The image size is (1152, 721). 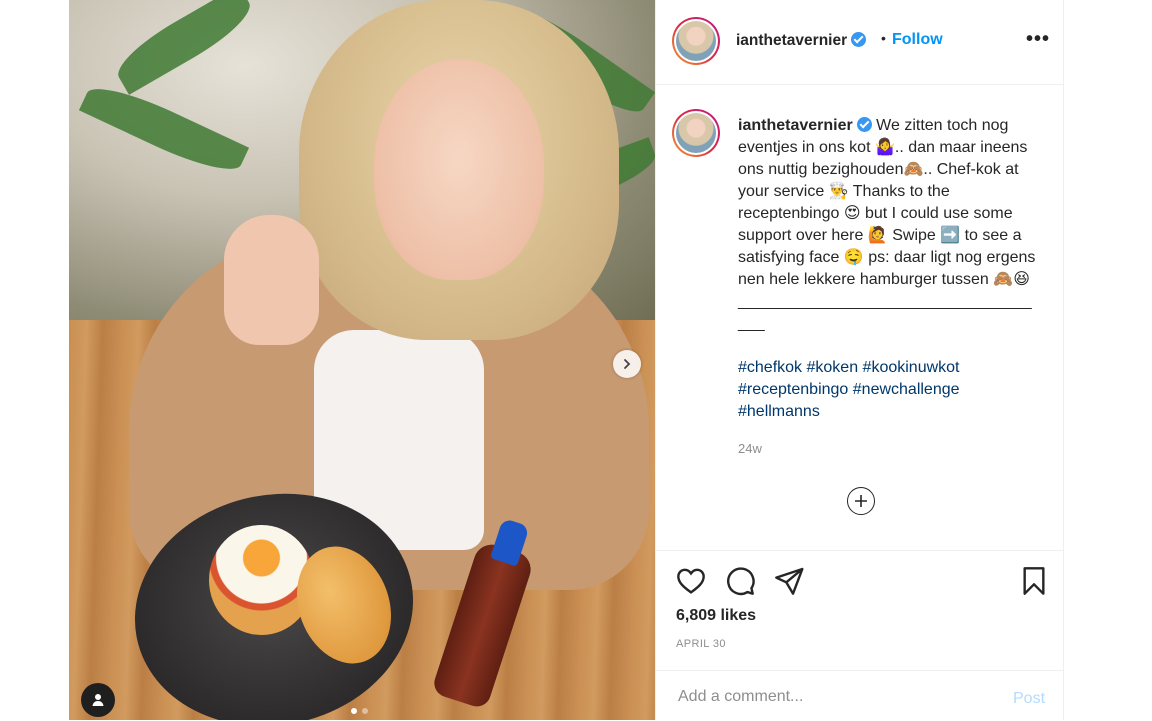 I want to click on carousel-dots, so click(x=359, y=711).